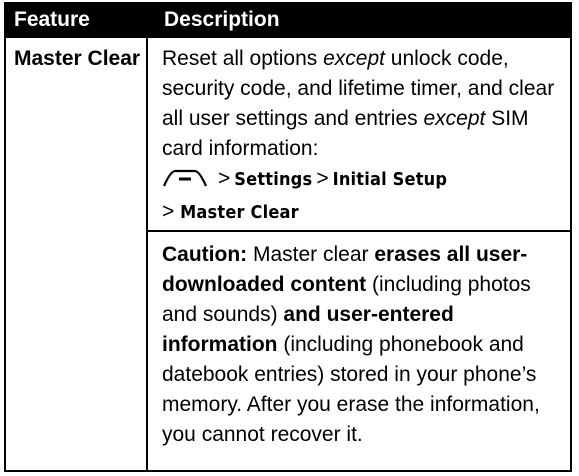  Describe the element at coordinates (390, 179) in the screenshot. I see `path-item-initial-setup: Initial Setup` at that location.